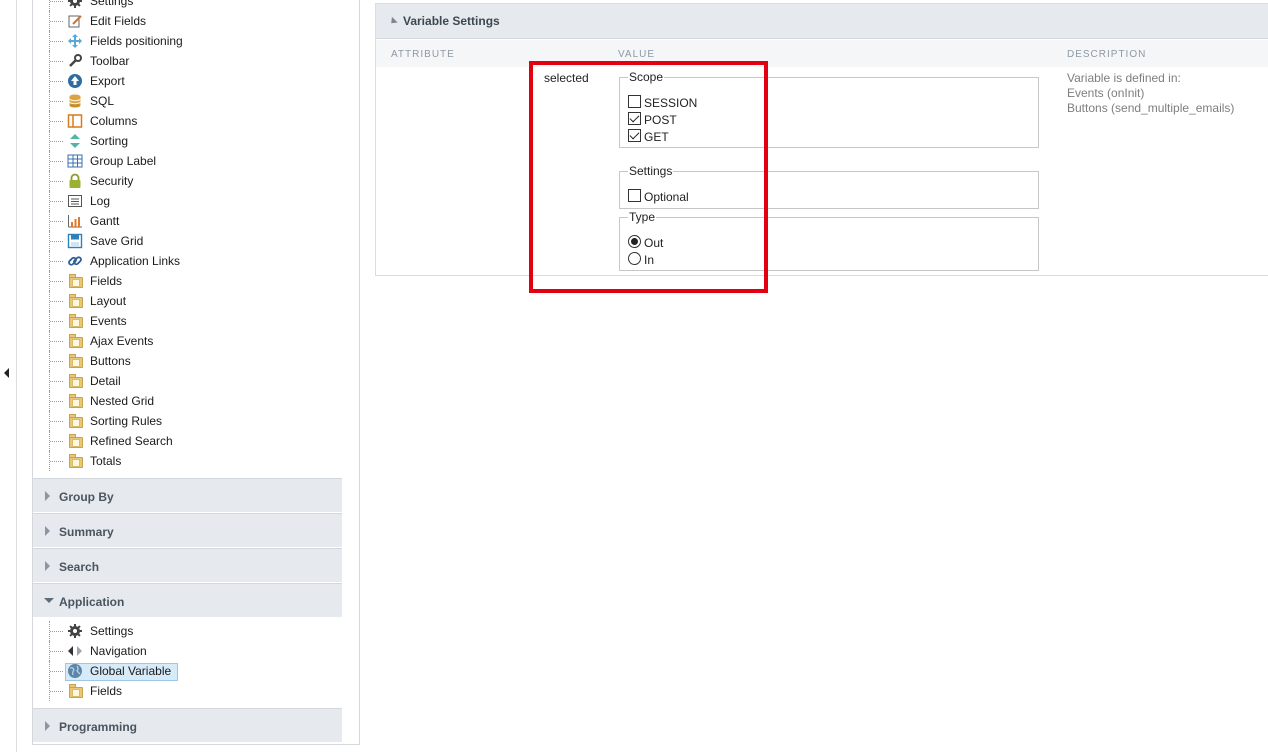 This screenshot has width=1268, height=752. Describe the element at coordinates (98, 727) in the screenshot. I see `section-title: Programming` at that location.